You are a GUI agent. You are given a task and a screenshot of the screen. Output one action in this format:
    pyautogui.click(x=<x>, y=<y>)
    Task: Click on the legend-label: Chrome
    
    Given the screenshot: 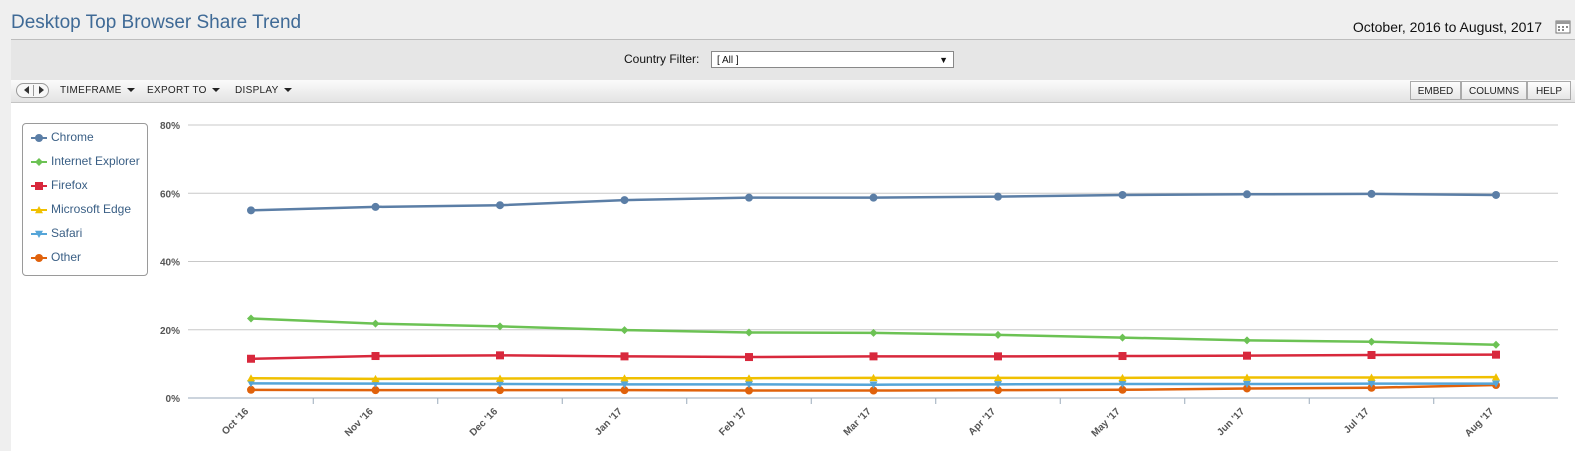 What is the action you would take?
    pyautogui.click(x=72, y=137)
    